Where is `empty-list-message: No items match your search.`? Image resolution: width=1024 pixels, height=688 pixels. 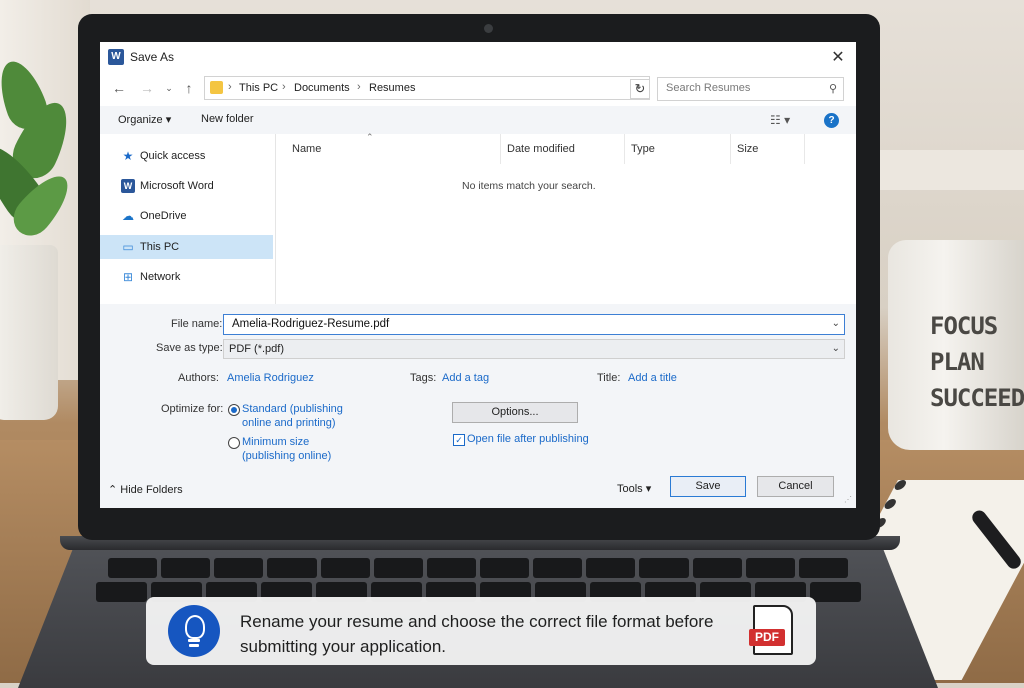 empty-list-message: No items match your search. is located at coordinates (529, 186).